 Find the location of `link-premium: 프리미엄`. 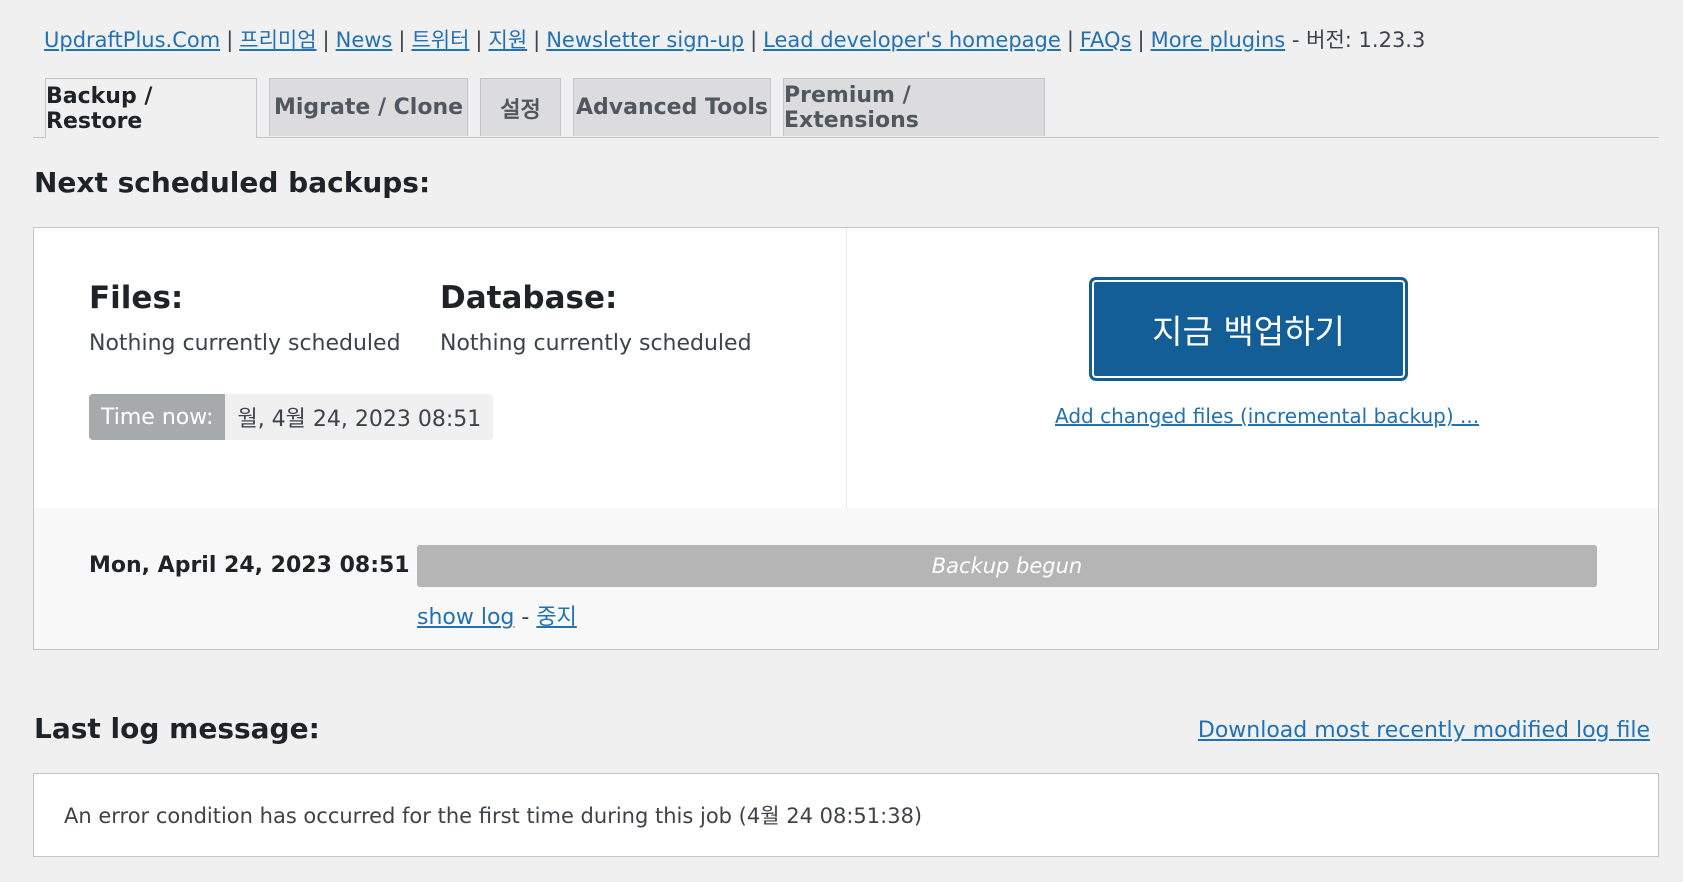

link-premium: 프리미엄 is located at coordinates (277, 40).